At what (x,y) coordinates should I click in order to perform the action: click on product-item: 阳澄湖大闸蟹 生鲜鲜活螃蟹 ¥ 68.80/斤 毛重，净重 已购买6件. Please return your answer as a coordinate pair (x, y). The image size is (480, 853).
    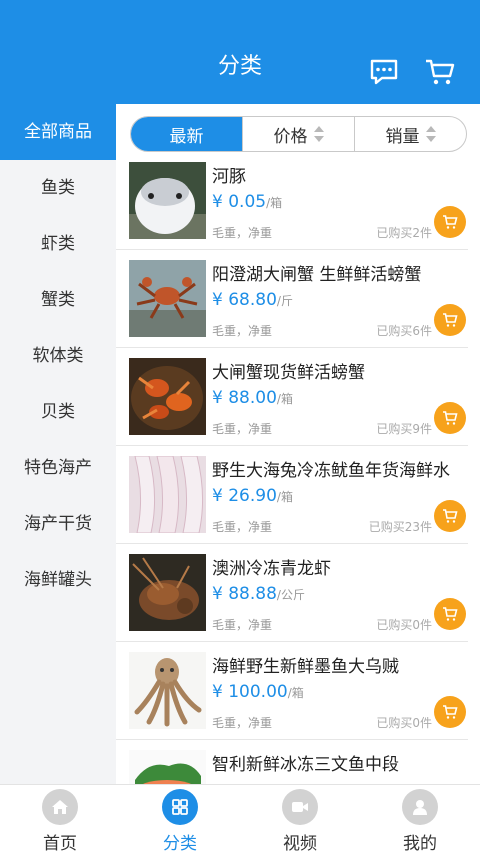
    Looking at the image, I should click on (292, 299).